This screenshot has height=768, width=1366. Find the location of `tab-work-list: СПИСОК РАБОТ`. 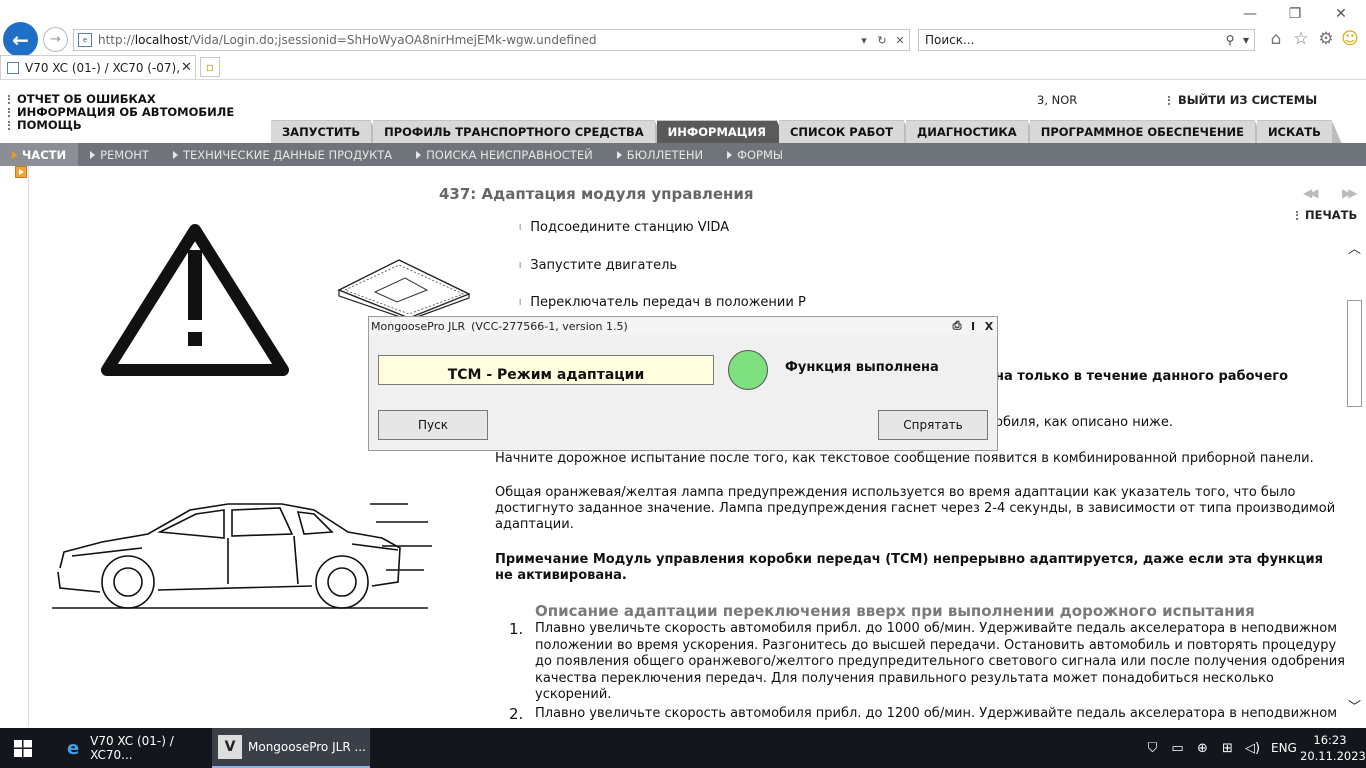

tab-work-list: СПИСОК РАБОТ is located at coordinates (846, 132).